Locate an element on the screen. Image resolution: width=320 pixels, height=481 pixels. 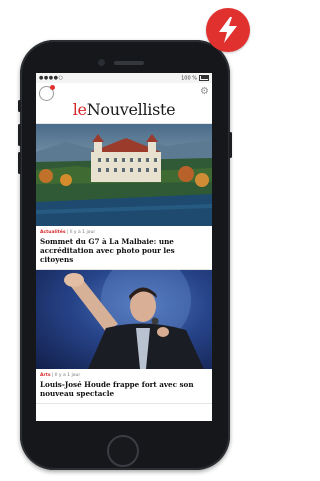
app-header: leNouvelliste ⚙ is located at coordinates (124, 103).